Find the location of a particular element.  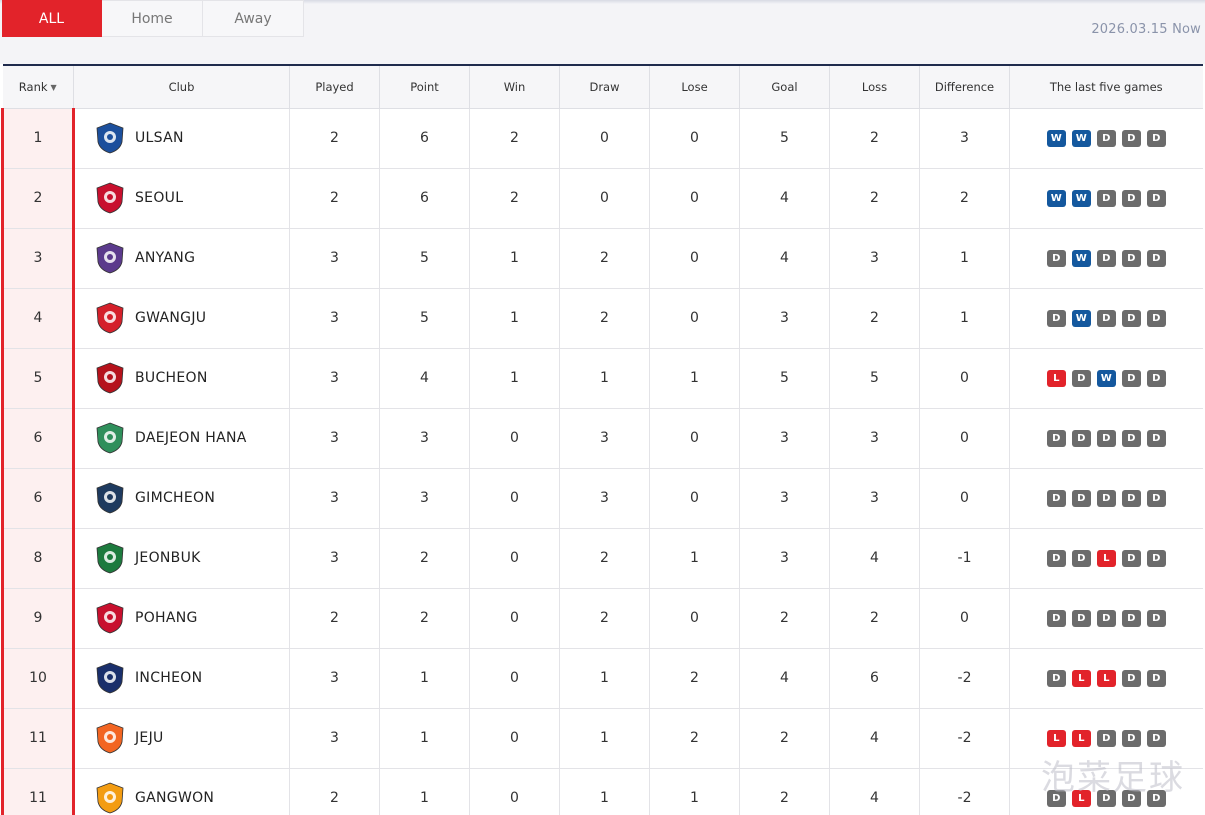

club-name: JEJU is located at coordinates (149, 738).